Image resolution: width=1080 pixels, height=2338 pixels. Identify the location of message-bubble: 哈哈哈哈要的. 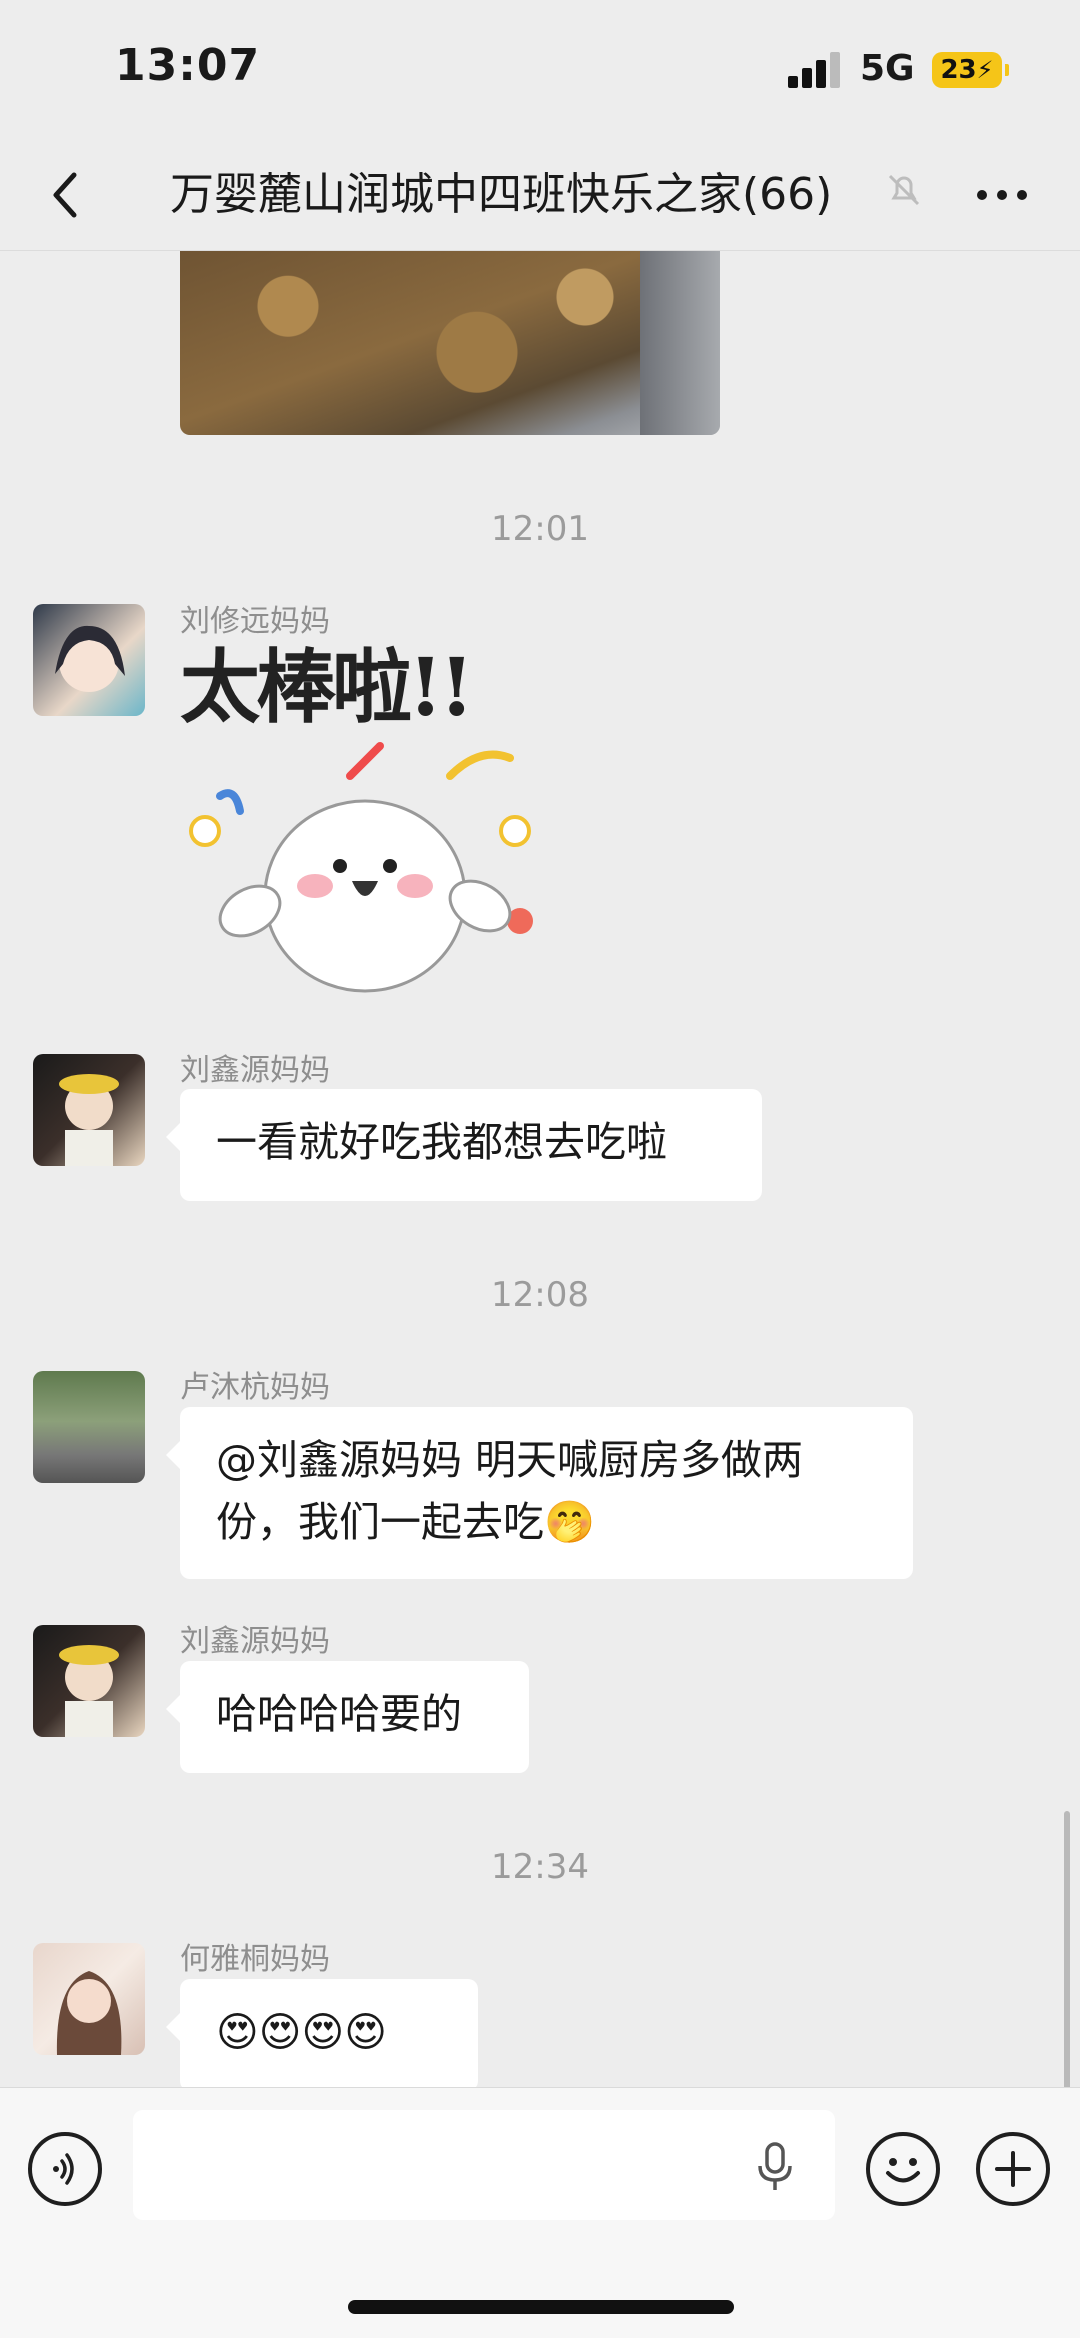
(347, 1717).